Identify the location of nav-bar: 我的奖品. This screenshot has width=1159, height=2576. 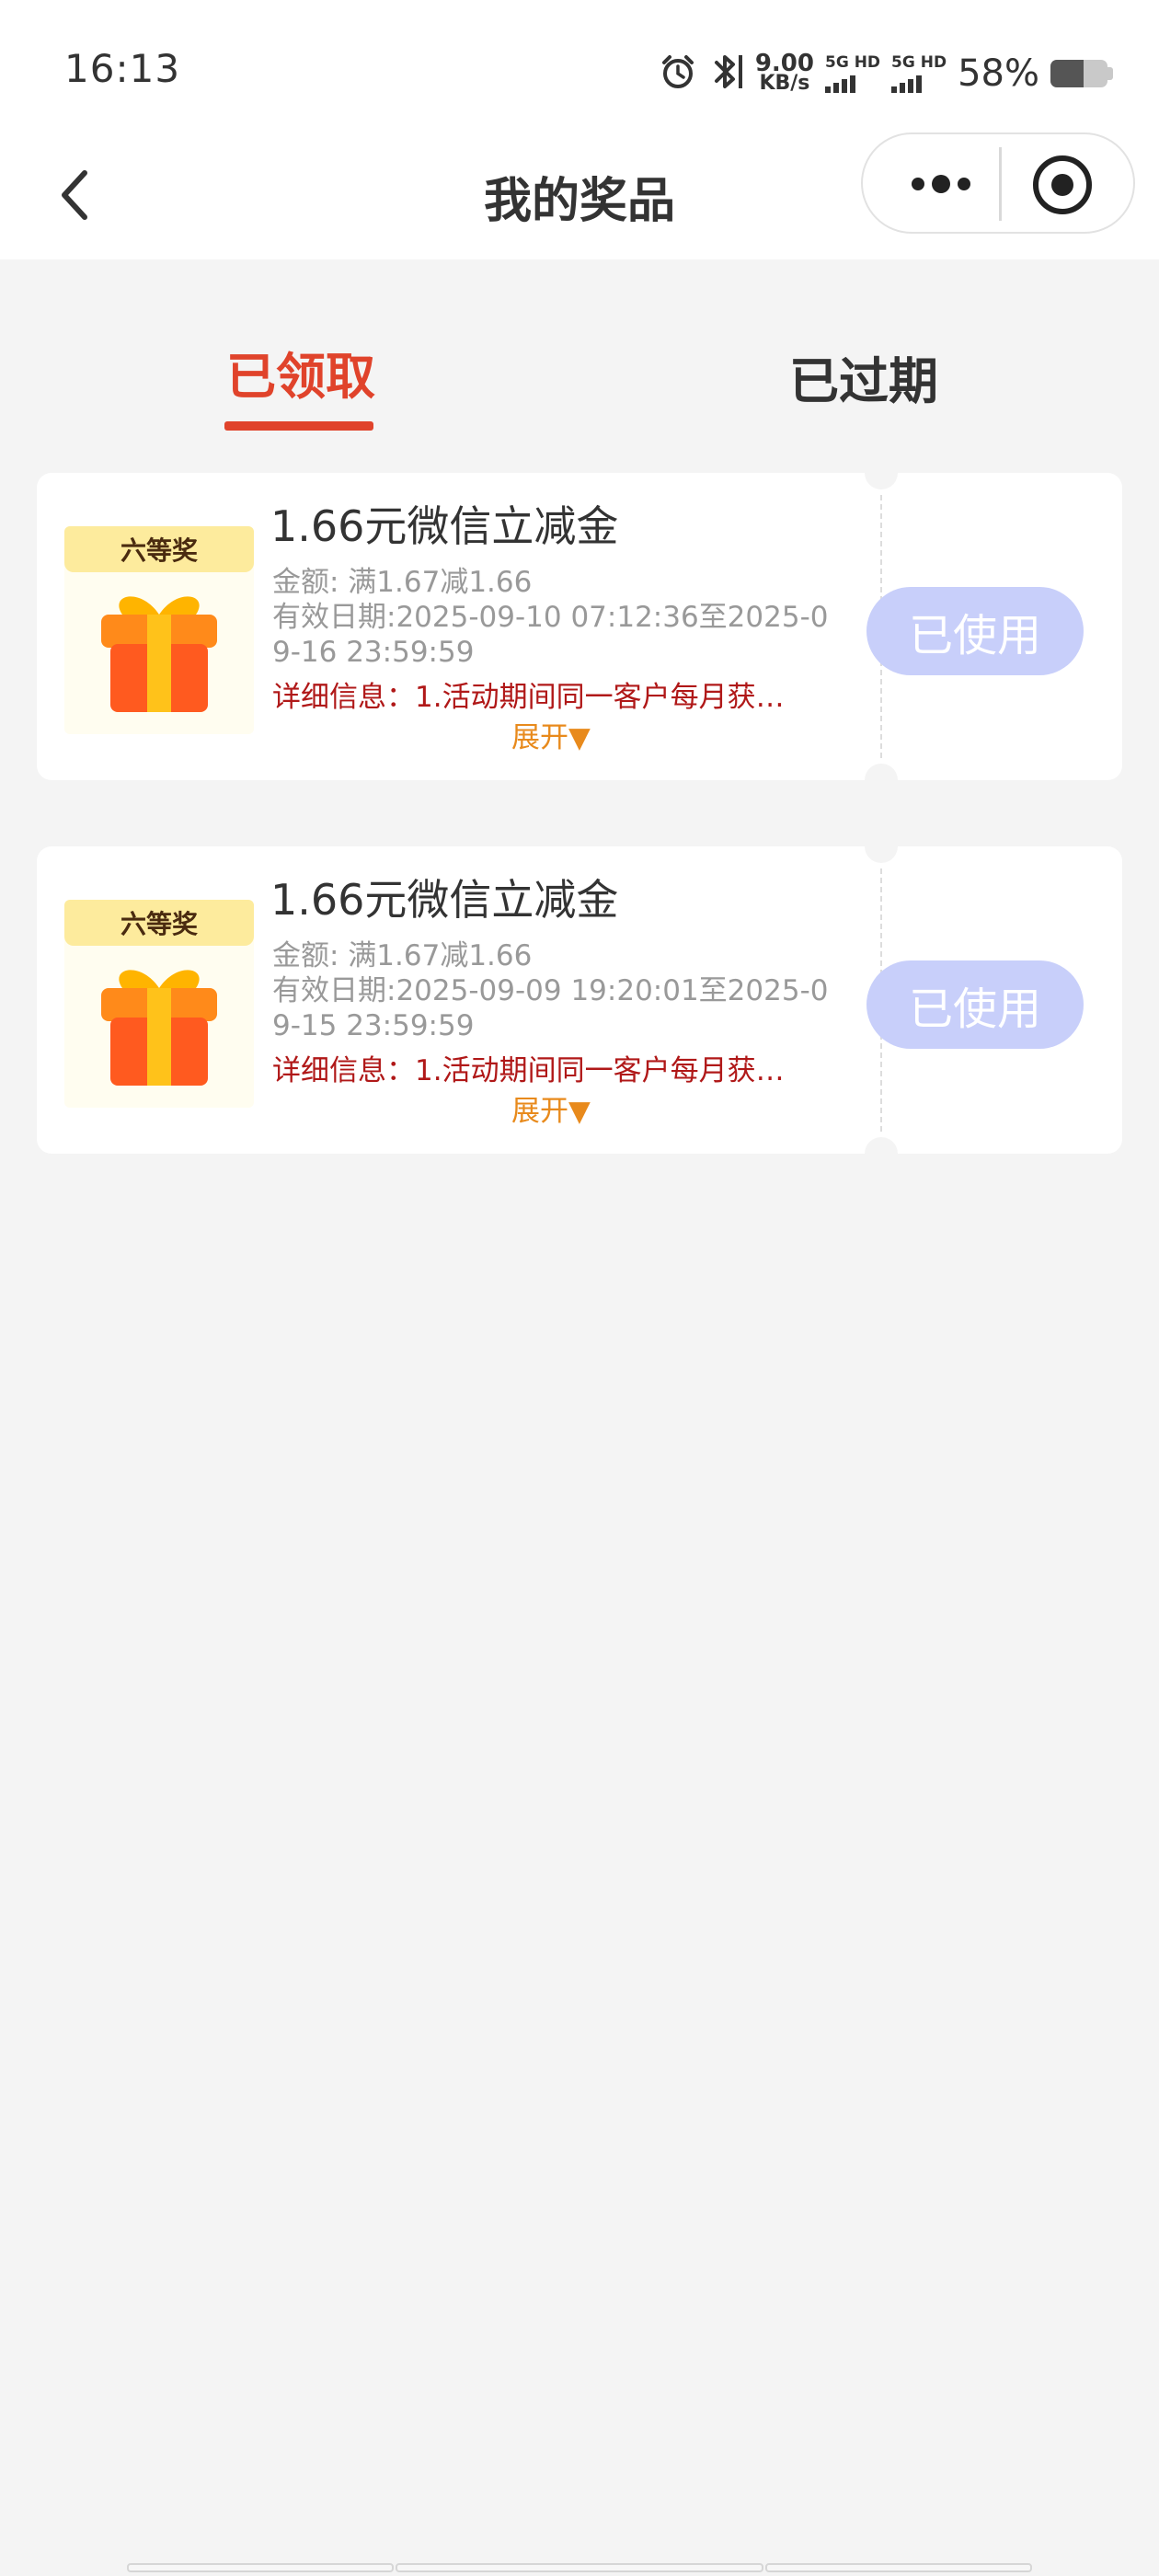
(579, 195).